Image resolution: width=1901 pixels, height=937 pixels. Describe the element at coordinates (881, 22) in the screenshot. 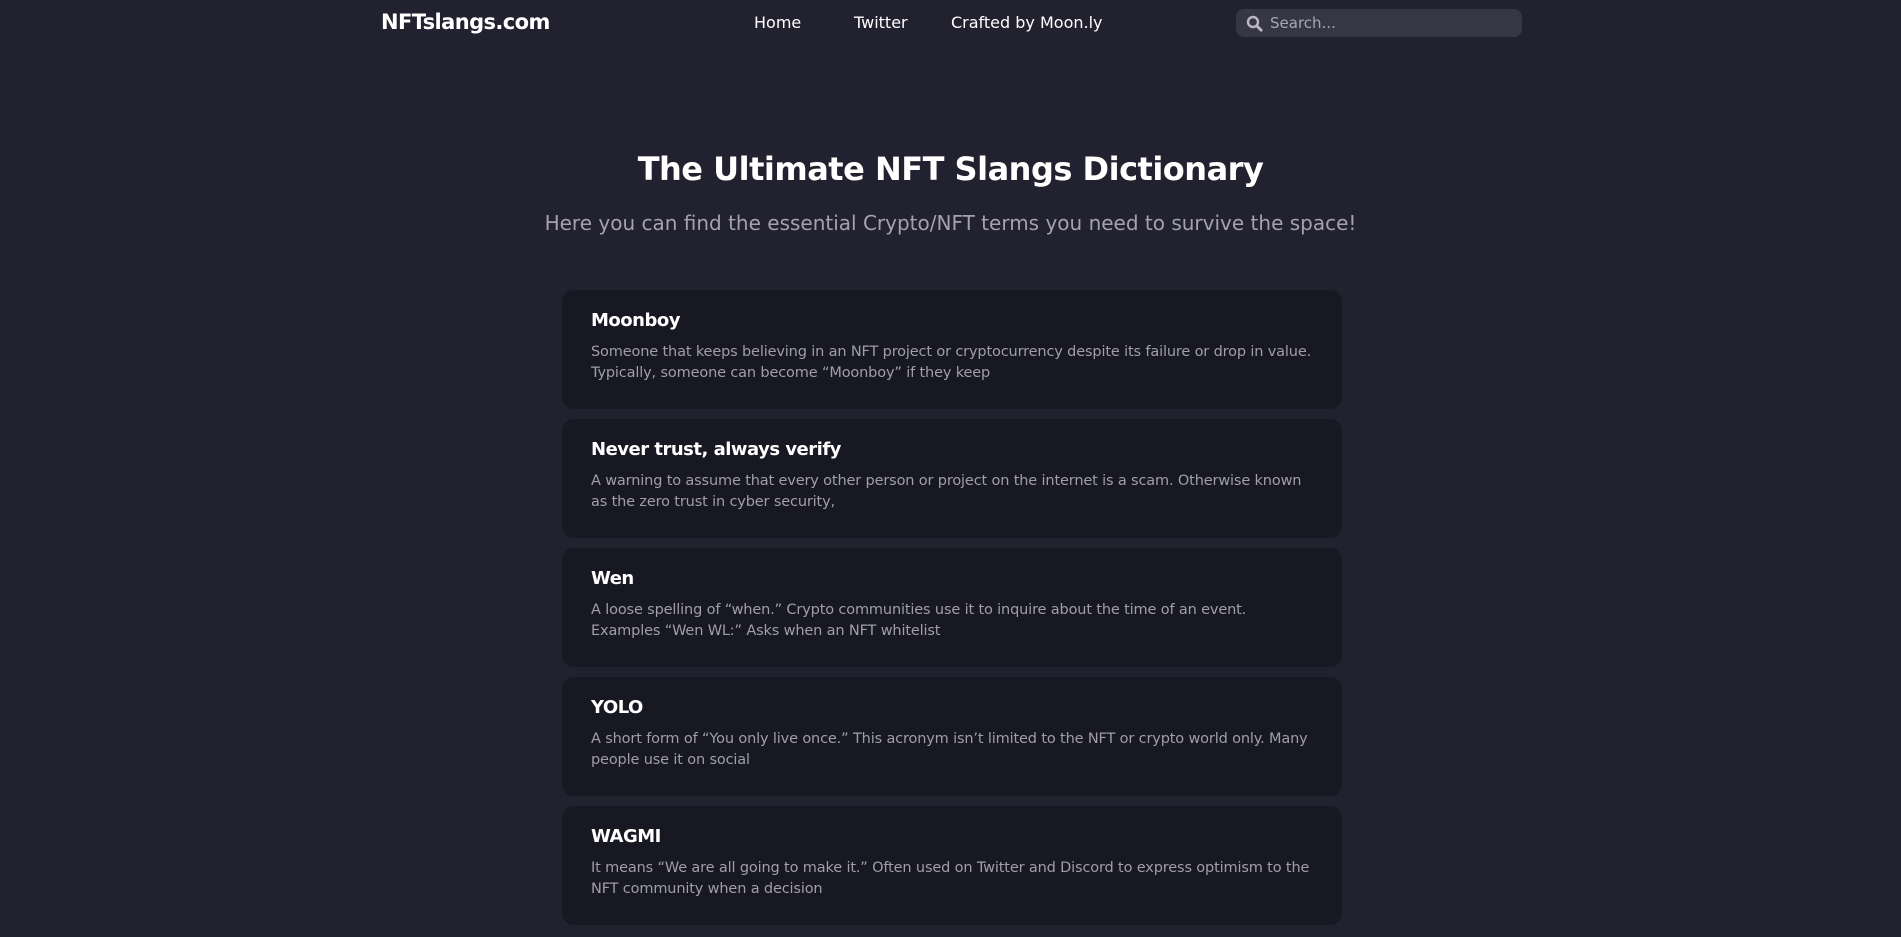

I see `nav-twitter-link: Twitter` at that location.